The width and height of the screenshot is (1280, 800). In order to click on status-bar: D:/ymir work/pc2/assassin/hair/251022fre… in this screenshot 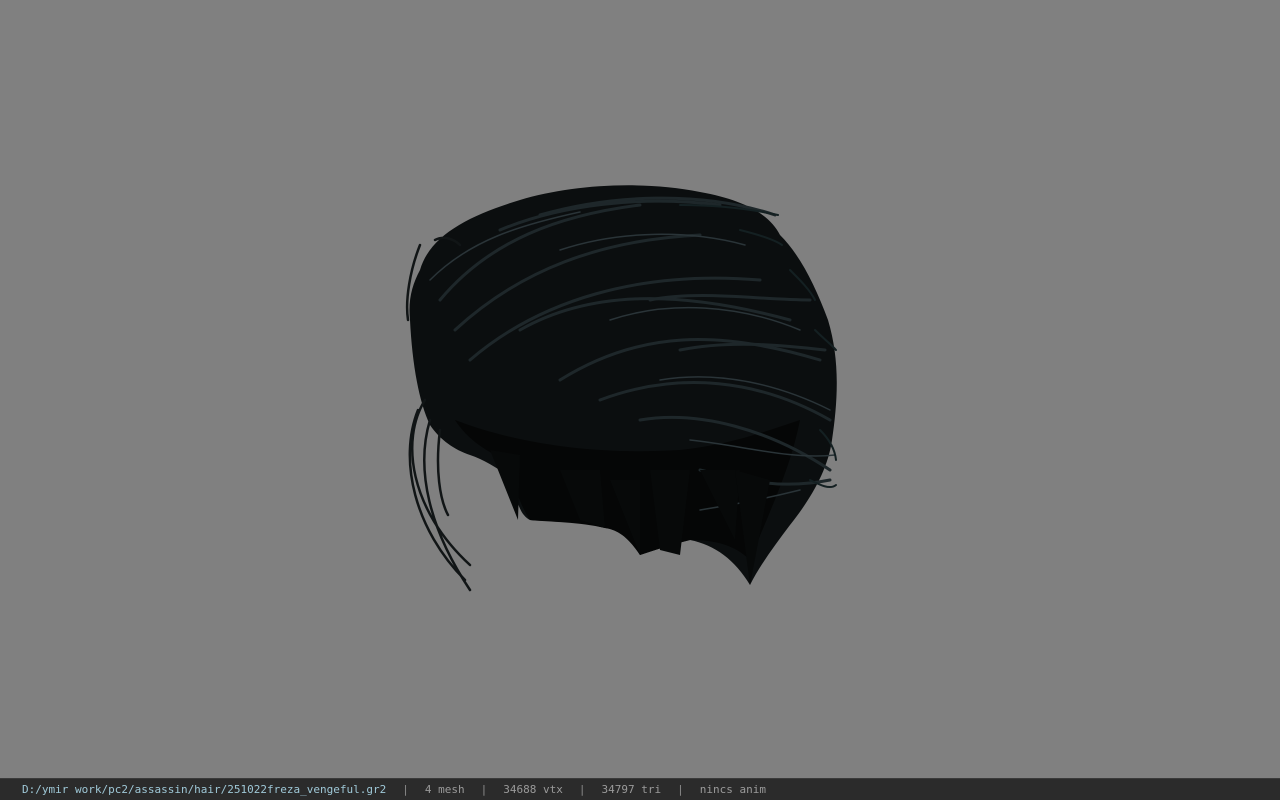, I will do `click(640, 789)`.